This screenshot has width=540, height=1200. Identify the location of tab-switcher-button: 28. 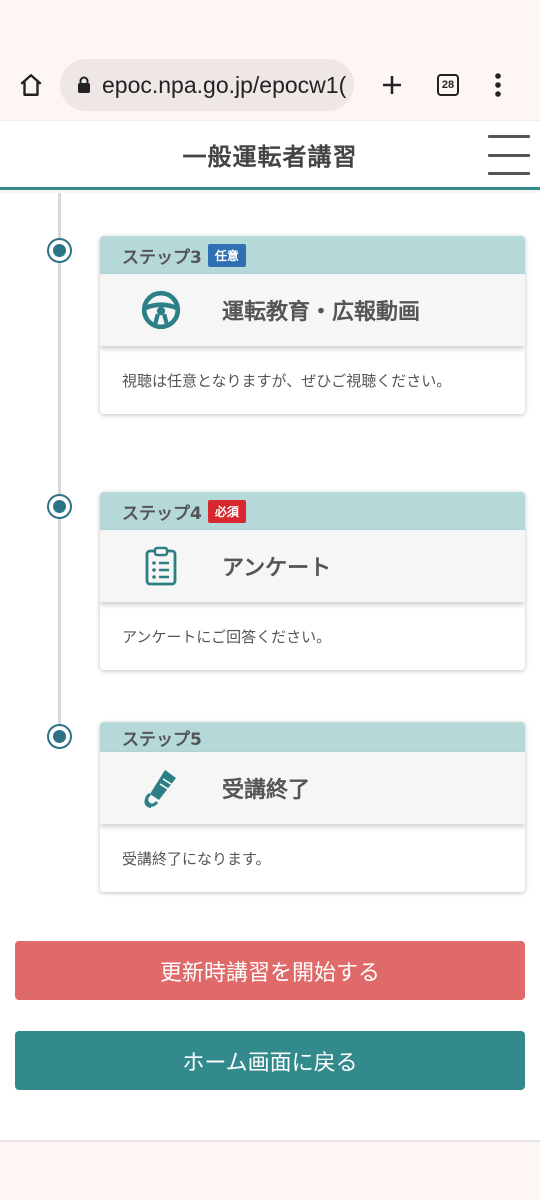
(448, 85).